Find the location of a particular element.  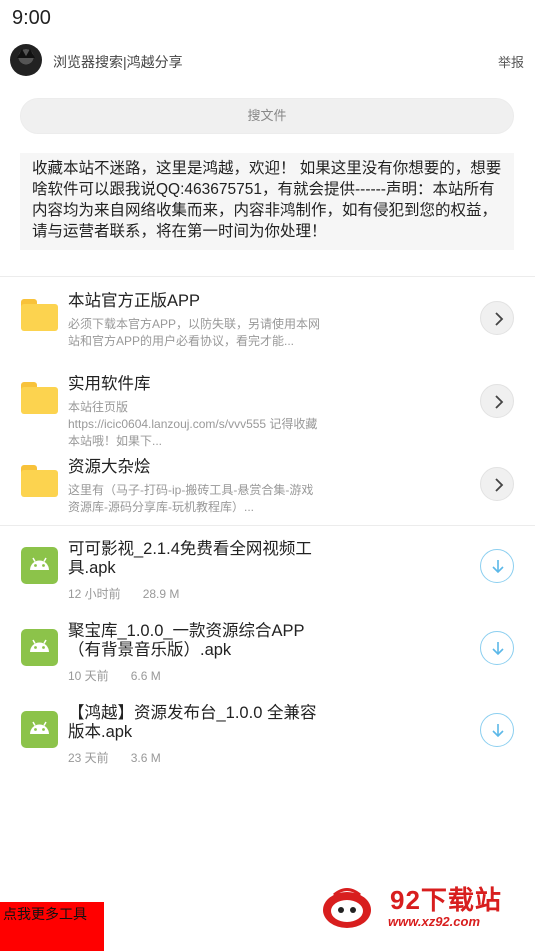

file-item: 可可影视_2.1.4免费看全网视频工具.apk 12 小时前 28.9 M is located at coordinates (267, 574).